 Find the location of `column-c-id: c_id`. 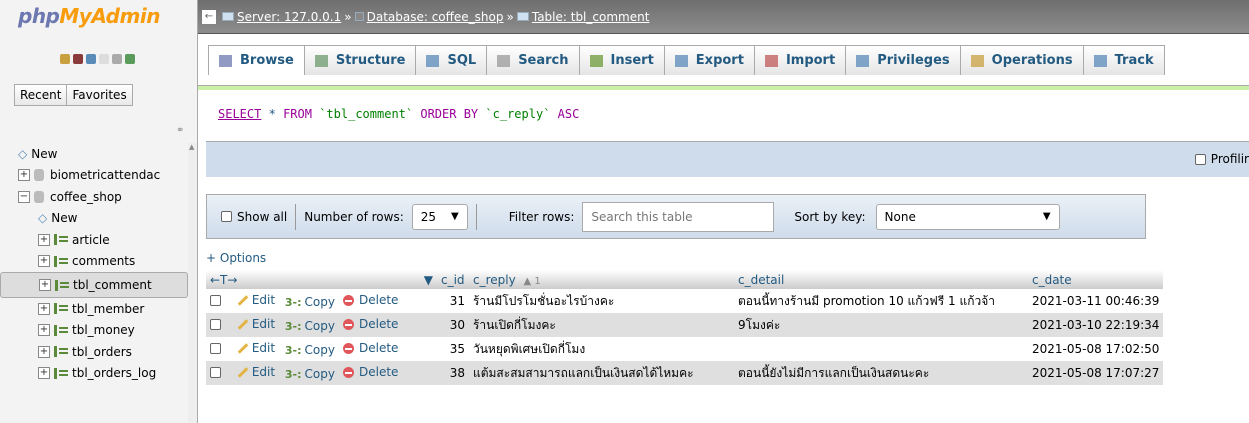

column-c-id: c_id is located at coordinates (452, 279).